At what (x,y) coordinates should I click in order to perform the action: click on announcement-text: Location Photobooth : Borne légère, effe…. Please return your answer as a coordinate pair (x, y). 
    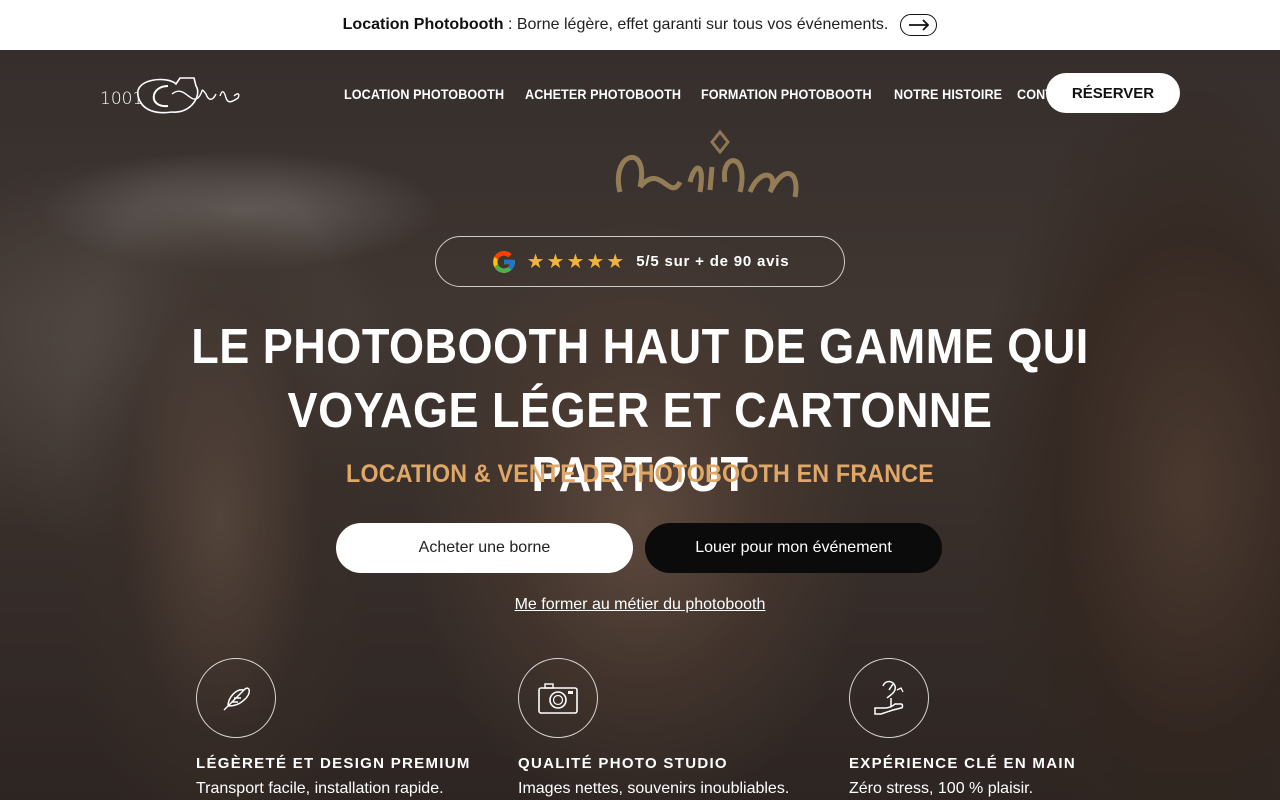
    Looking at the image, I should click on (615, 24).